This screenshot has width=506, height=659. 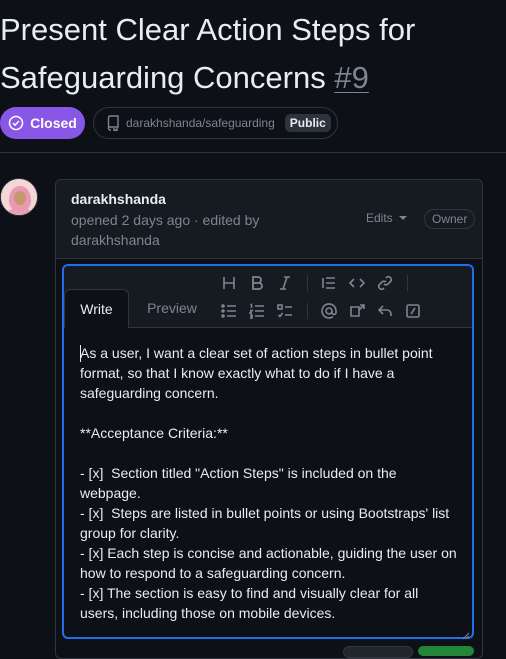 I want to click on numbered-list-icon, so click(x=257, y=311).